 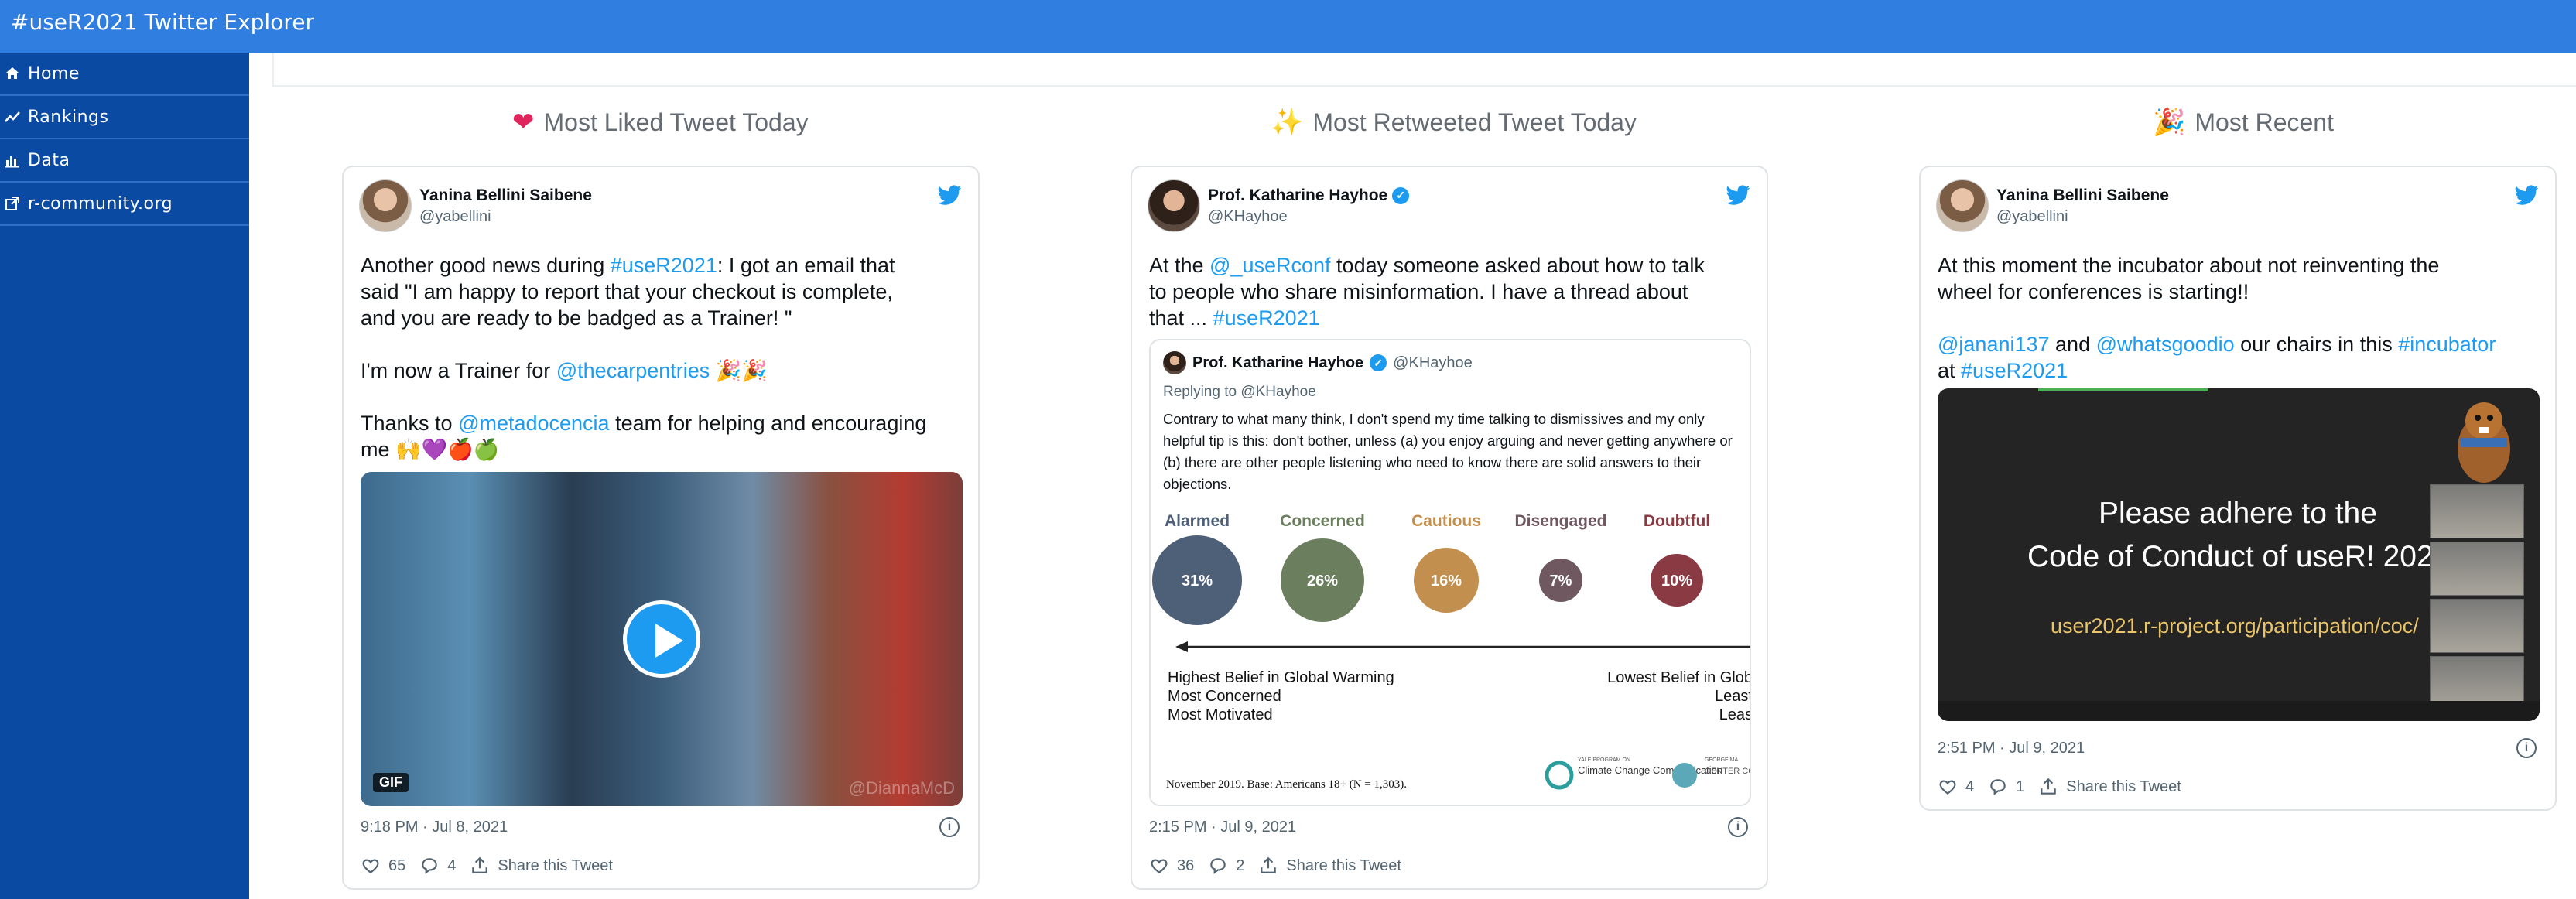 What do you see at coordinates (397, 865) in the screenshot?
I see `like-count: 65` at bounding box center [397, 865].